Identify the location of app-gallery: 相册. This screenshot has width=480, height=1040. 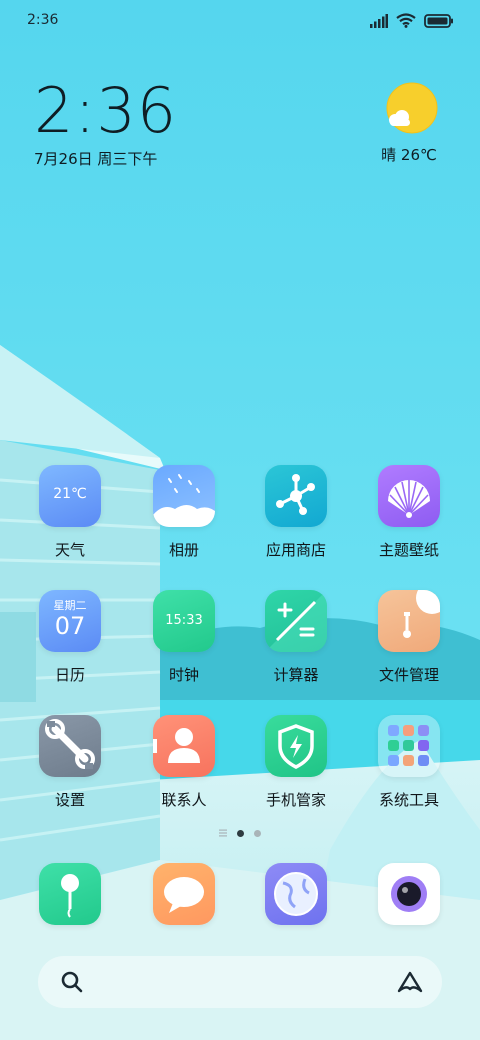
(184, 512).